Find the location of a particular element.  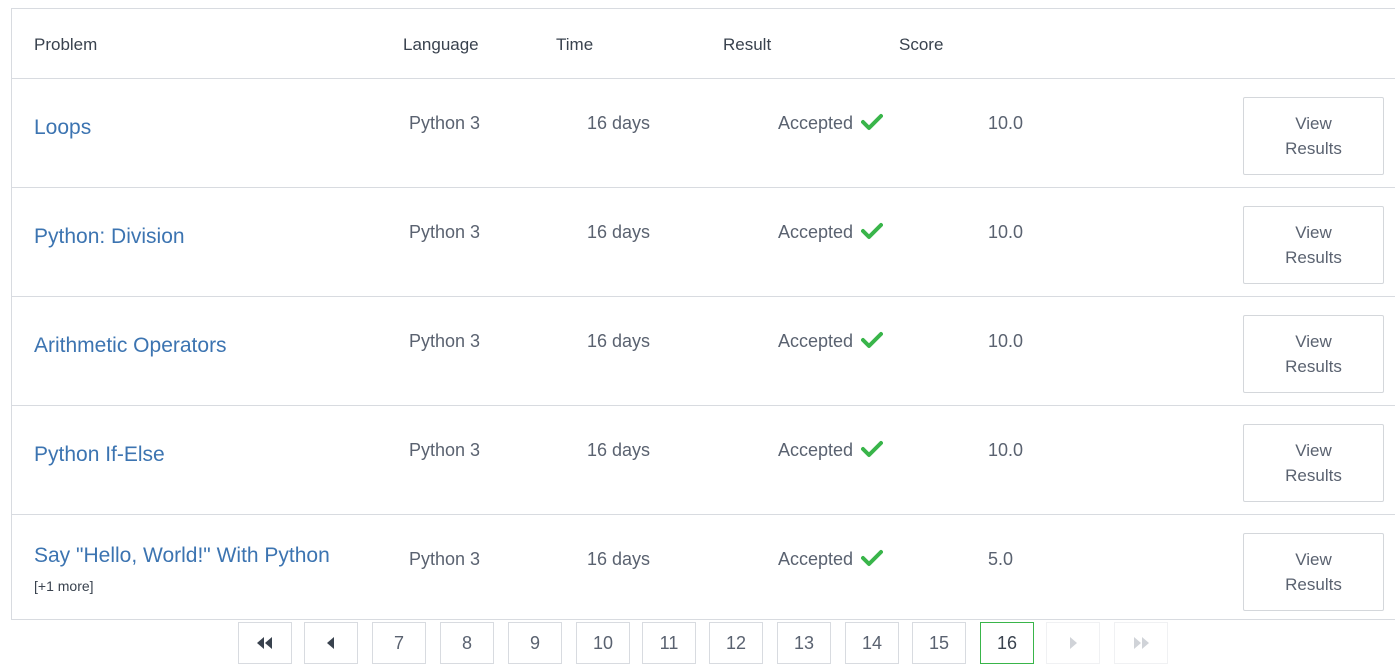

problem-link: Python: Division is located at coordinates (184, 236).